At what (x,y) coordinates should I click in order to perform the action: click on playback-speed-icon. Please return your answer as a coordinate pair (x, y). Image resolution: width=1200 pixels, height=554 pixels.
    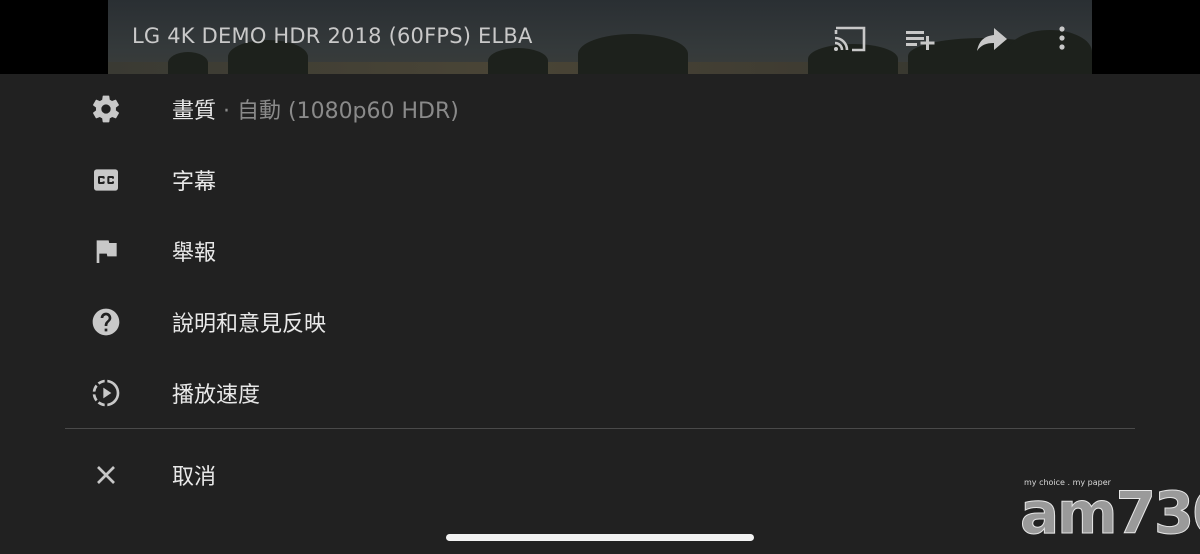
    Looking at the image, I should click on (106, 393).